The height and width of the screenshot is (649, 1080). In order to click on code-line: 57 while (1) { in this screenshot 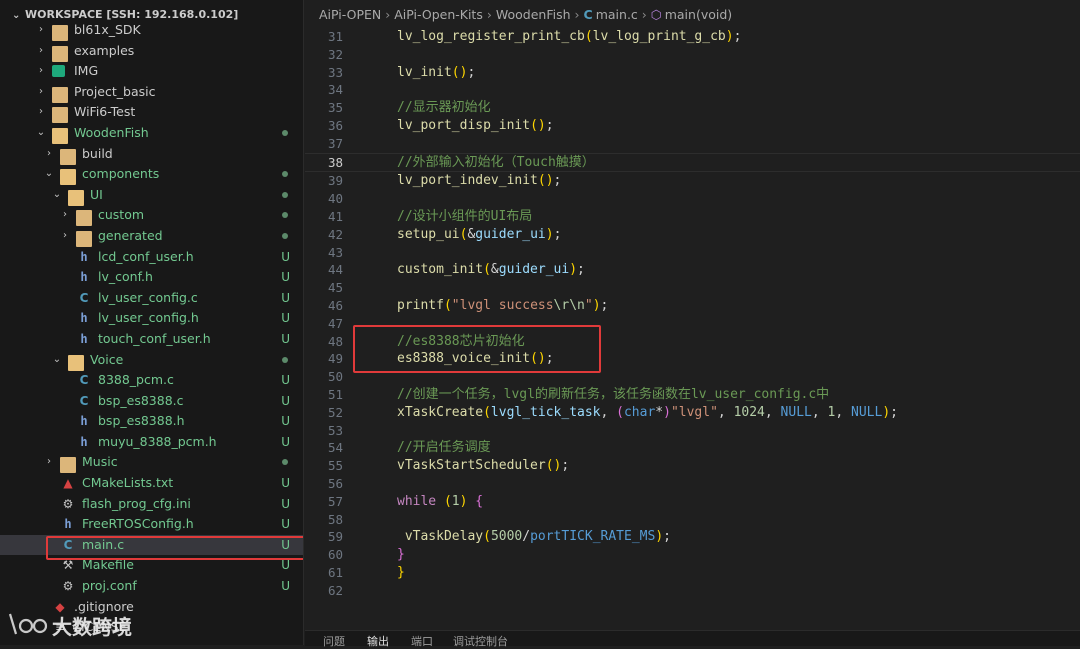, I will do `click(692, 502)`.